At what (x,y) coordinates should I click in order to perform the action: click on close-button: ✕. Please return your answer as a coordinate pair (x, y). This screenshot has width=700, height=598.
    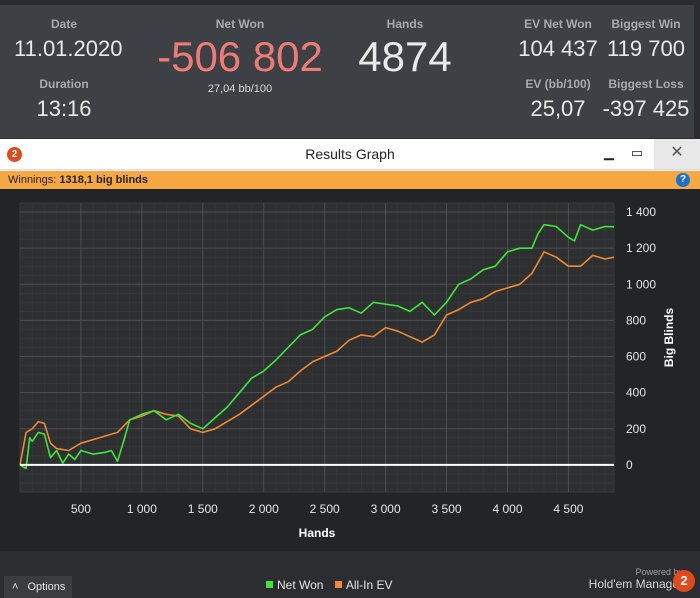
    Looking at the image, I should click on (677, 154).